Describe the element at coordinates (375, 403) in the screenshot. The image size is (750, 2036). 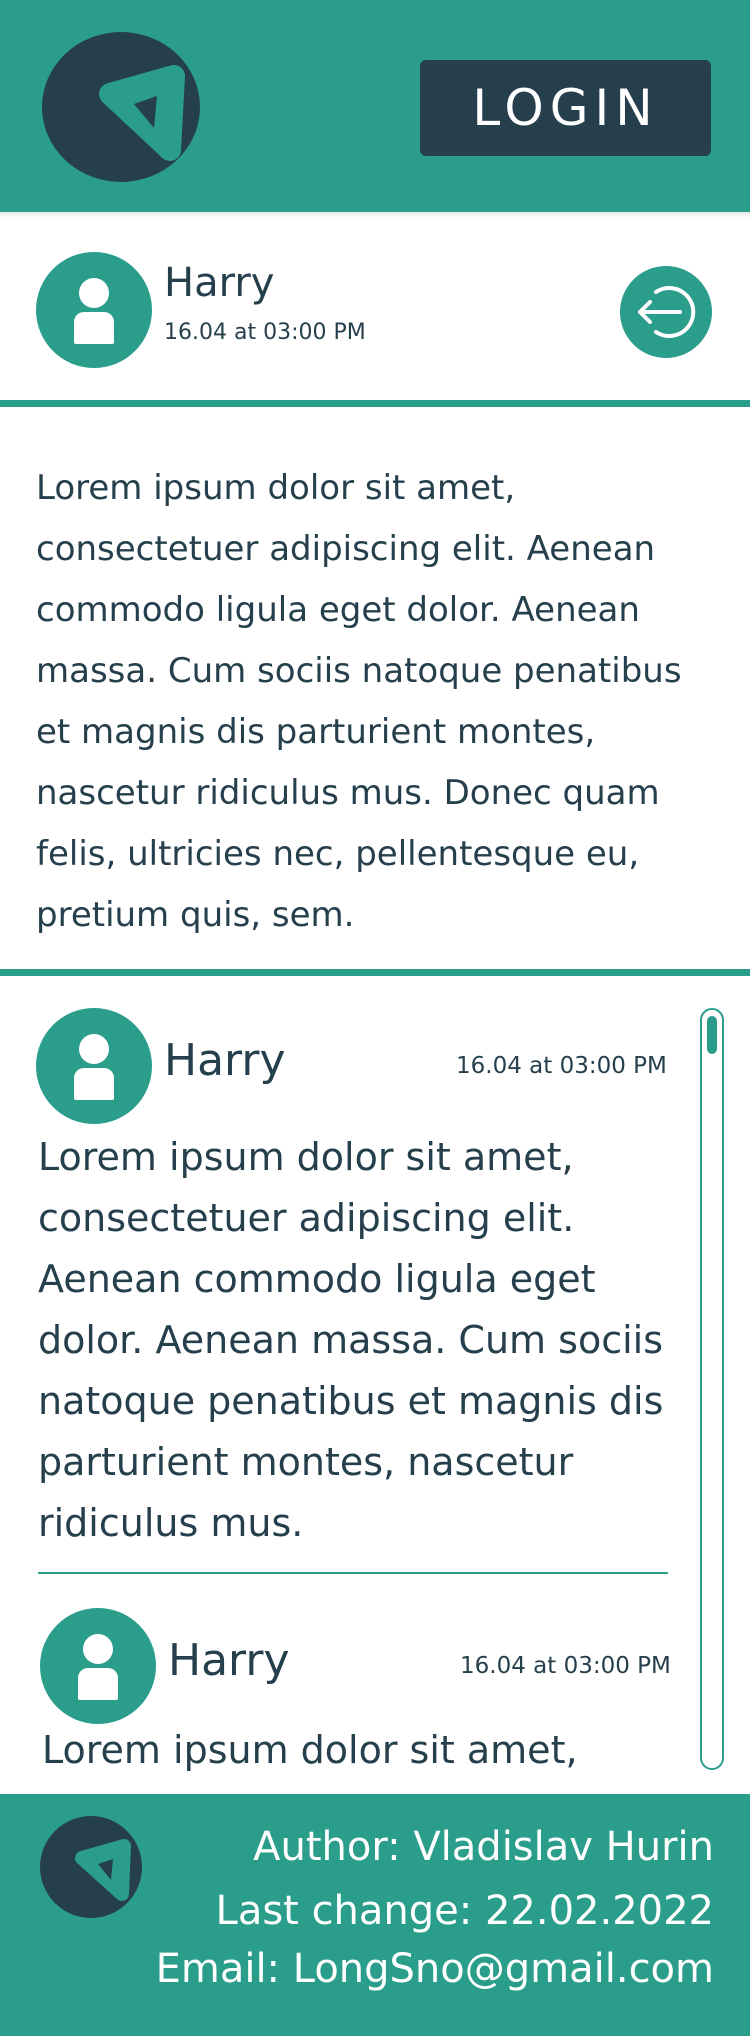
I see `post-divider` at that location.